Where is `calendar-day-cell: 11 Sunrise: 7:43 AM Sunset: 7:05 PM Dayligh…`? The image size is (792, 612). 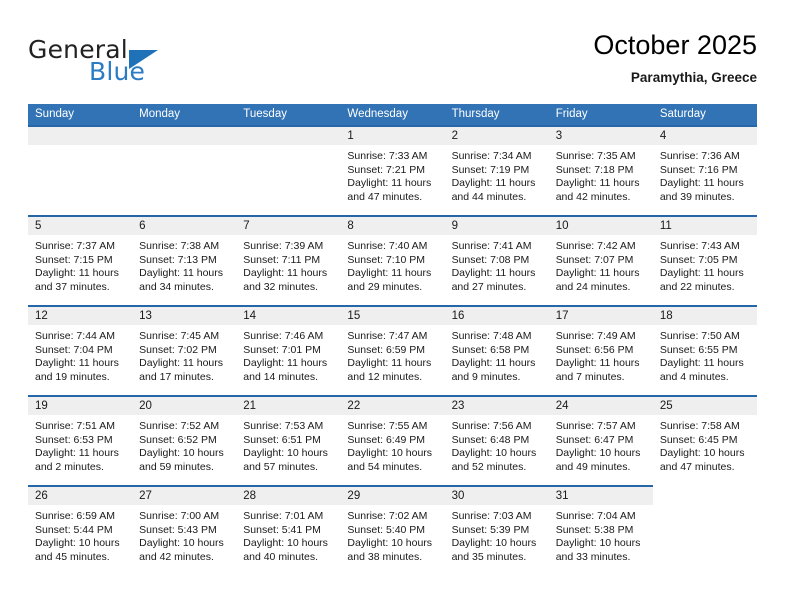
calendar-day-cell: 11 Sunrise: 7:43 AM Sunset: 7:05 PM Dayligh… is located at coordinates (704, 260).